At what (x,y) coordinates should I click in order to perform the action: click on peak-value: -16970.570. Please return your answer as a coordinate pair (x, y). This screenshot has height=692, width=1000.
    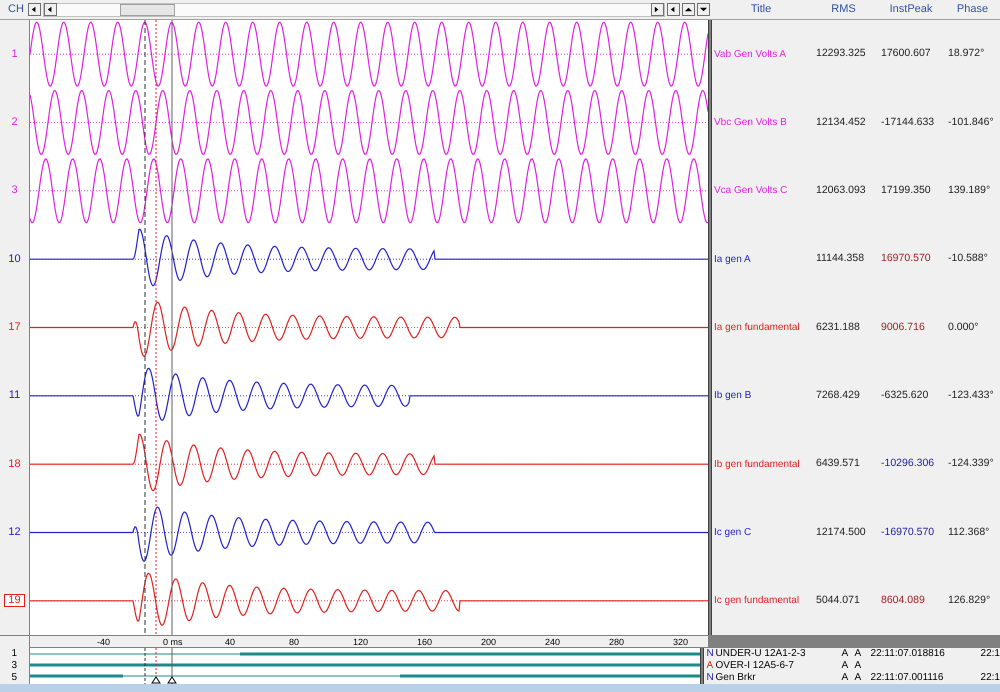
    Looking at the image, I should click on (908, 532).